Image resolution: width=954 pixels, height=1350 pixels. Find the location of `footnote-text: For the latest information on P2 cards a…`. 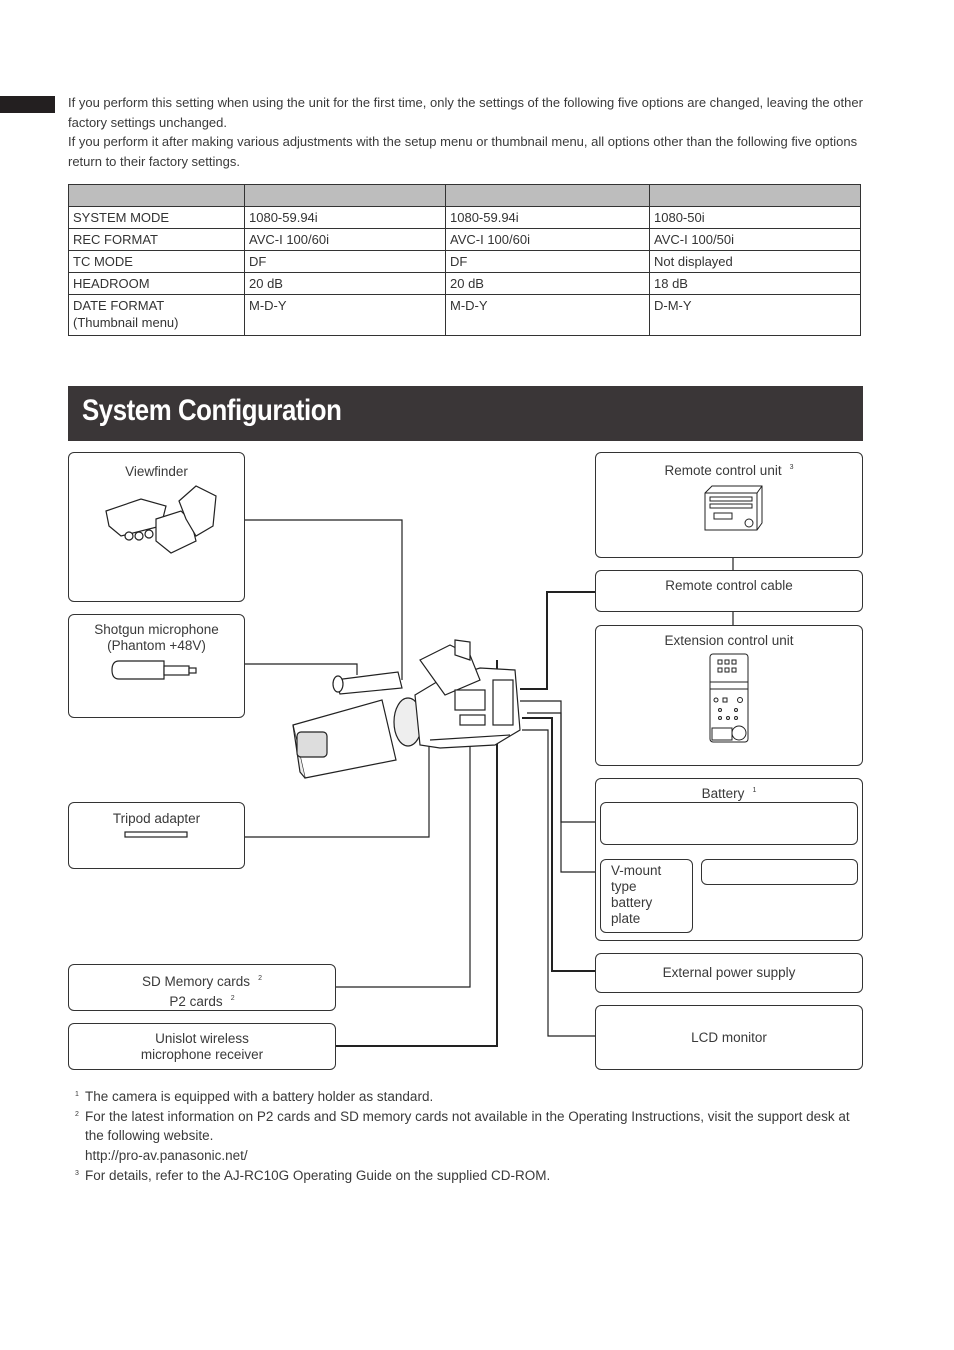

footnote-text: For the latest information on P2 cards a… is located at coordinates (467, 1126).